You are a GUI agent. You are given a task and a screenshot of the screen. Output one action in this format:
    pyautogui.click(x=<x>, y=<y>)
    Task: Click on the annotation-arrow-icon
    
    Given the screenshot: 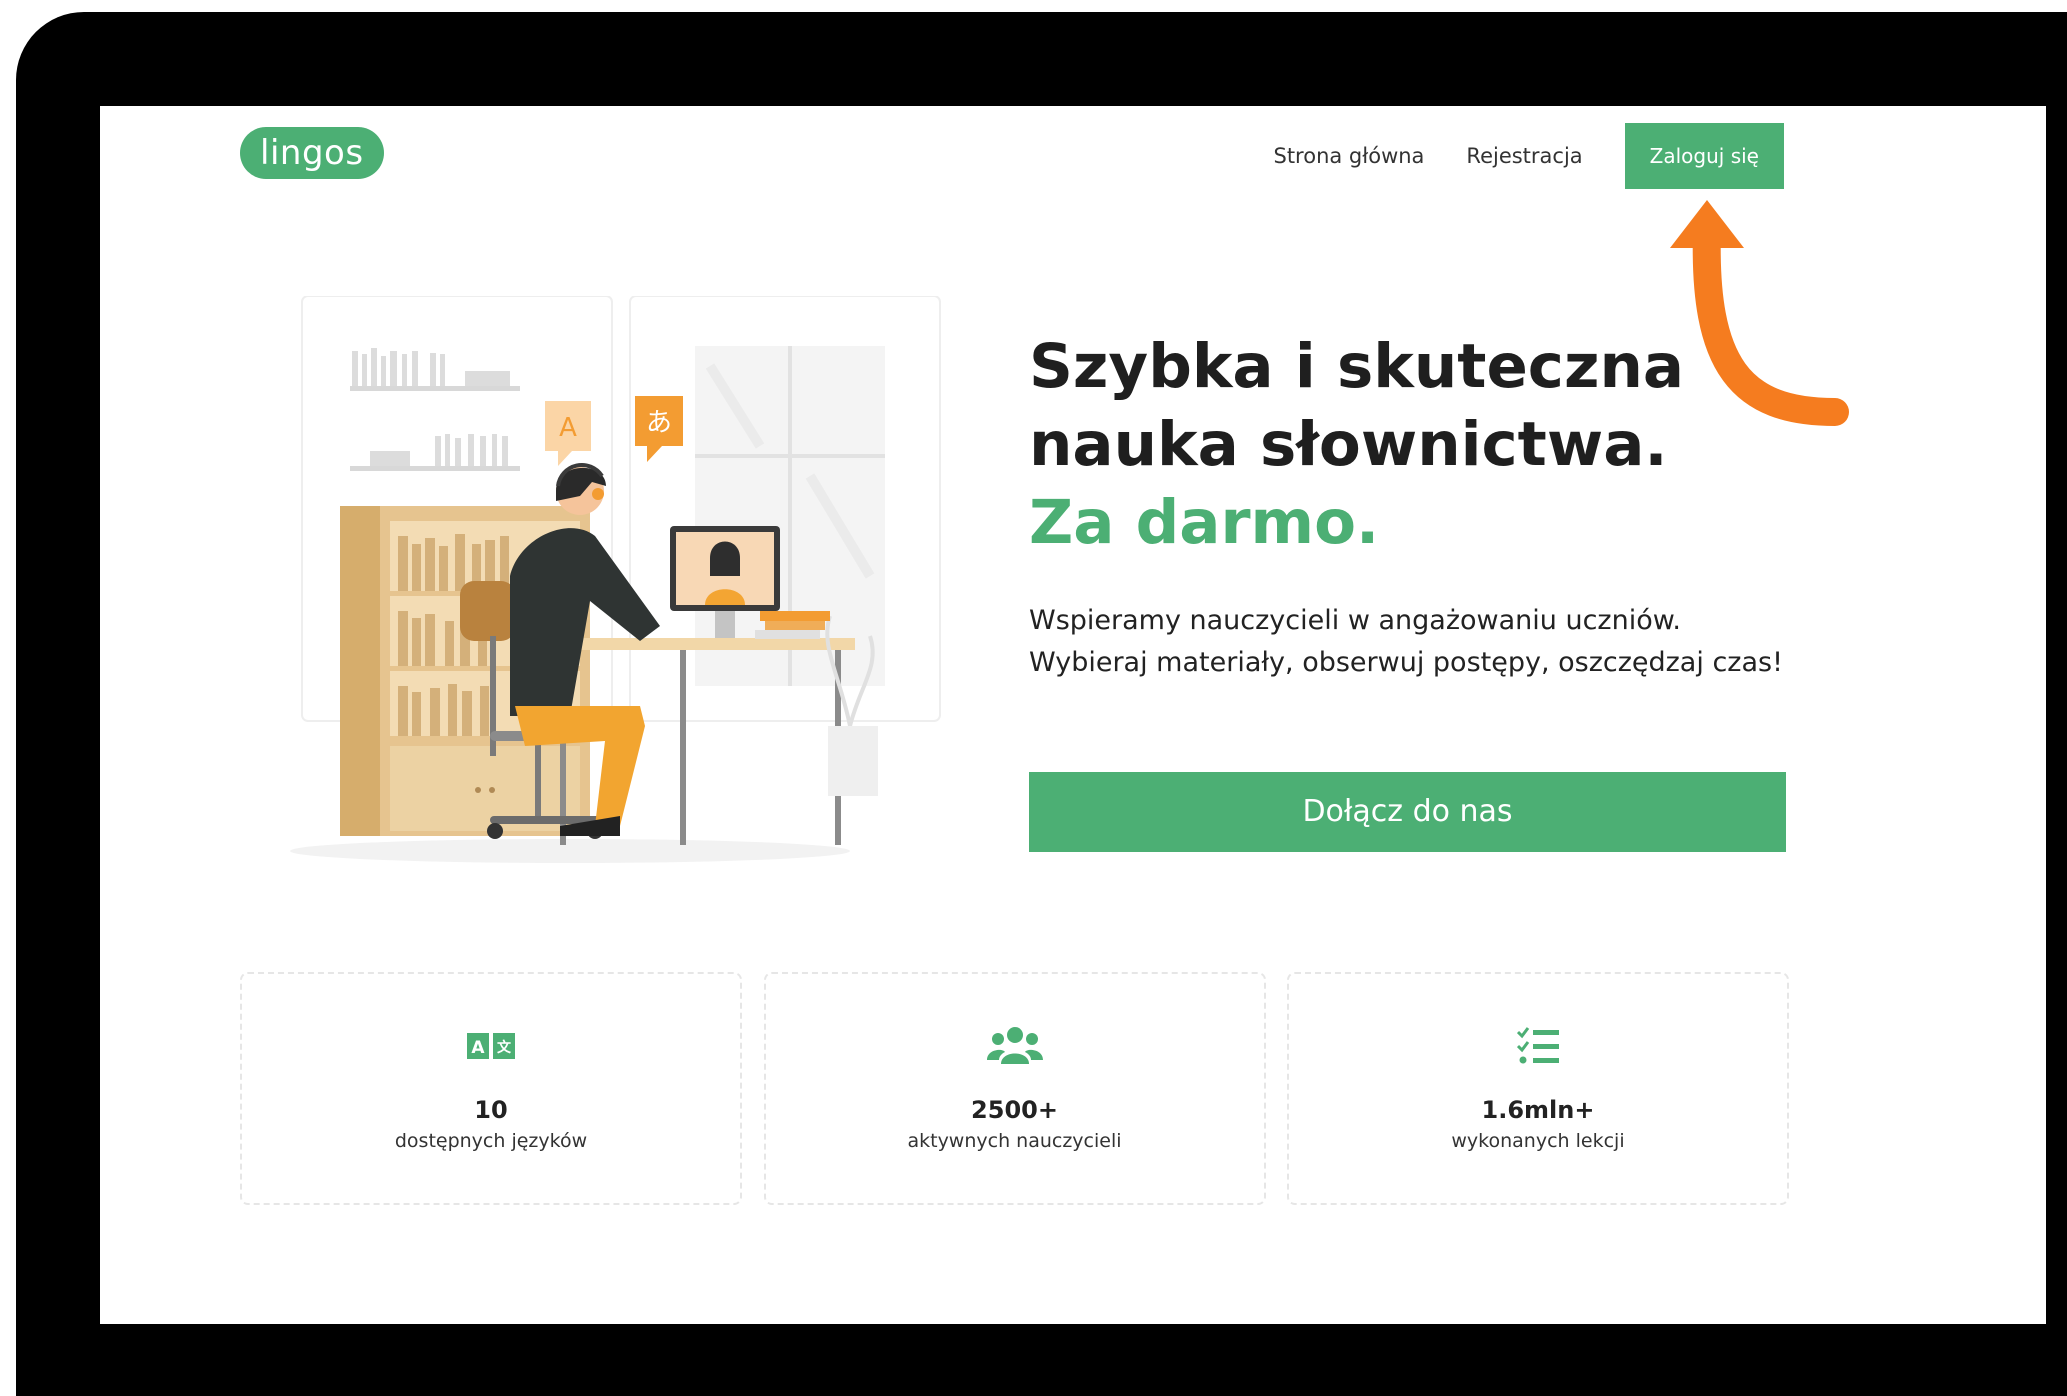 What is the action you would take?
    pyautogui.click(x=1759, y=313)
    